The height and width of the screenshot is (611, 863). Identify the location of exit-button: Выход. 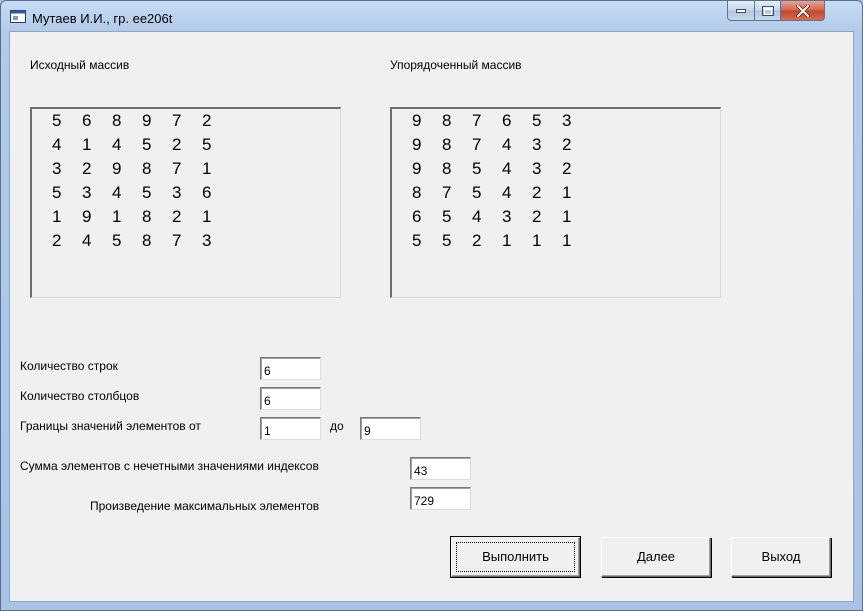
(781, 557).